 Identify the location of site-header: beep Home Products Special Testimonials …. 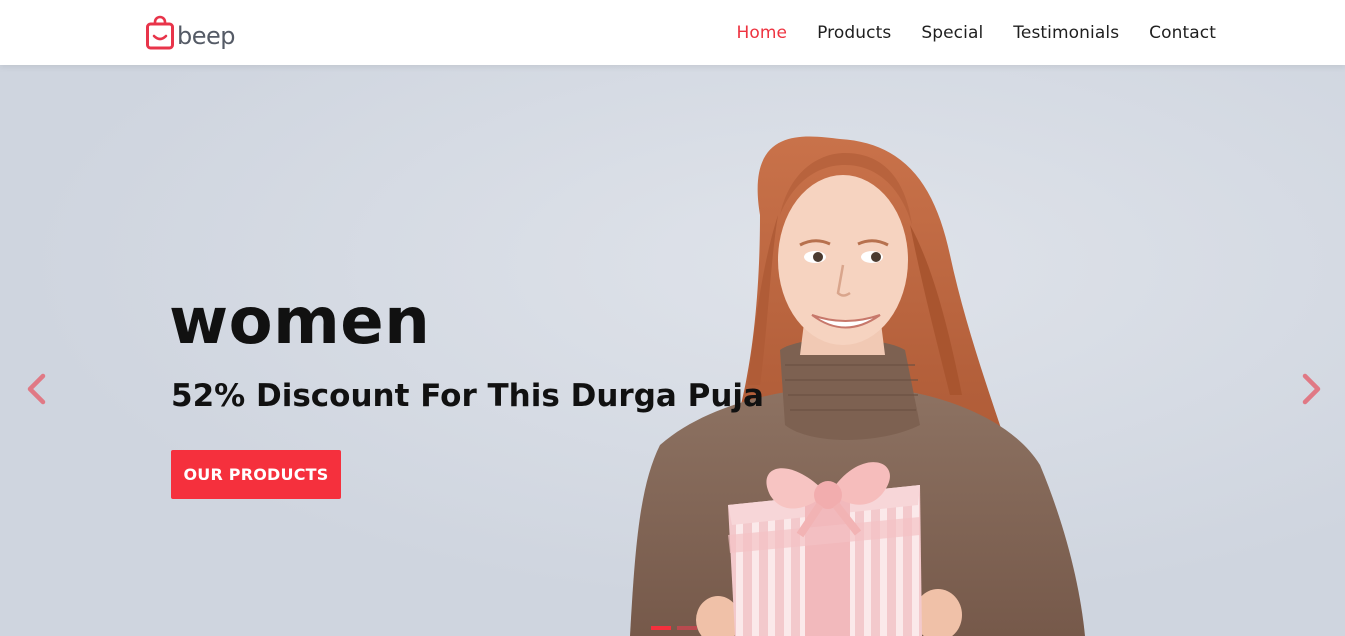
(672, 32).